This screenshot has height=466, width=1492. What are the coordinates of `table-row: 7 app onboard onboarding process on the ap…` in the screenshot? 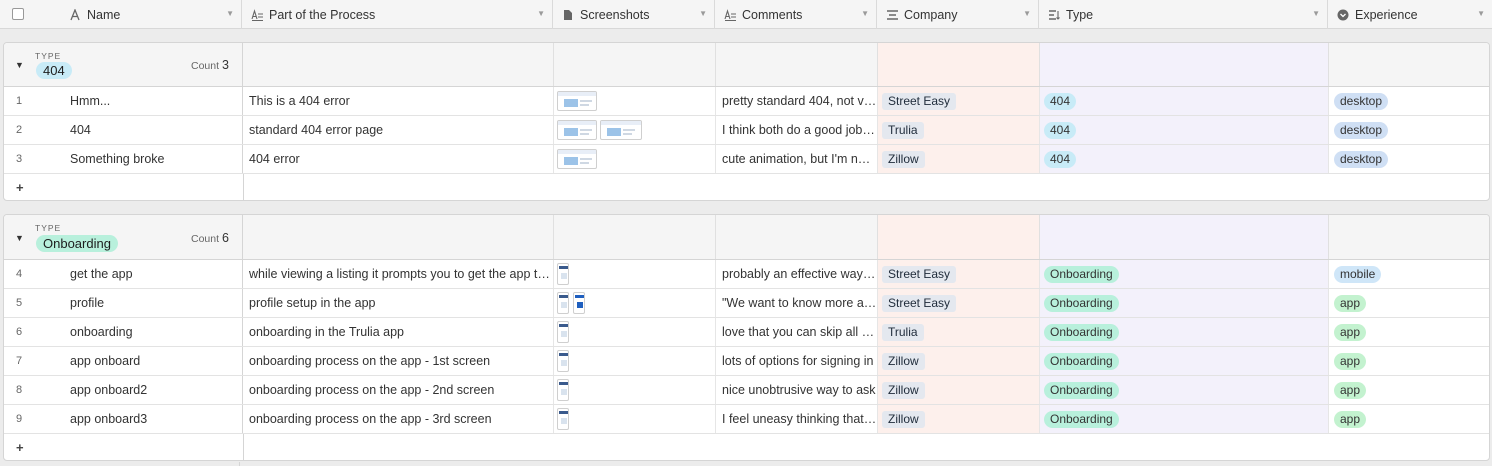 It's located at (746, 361).